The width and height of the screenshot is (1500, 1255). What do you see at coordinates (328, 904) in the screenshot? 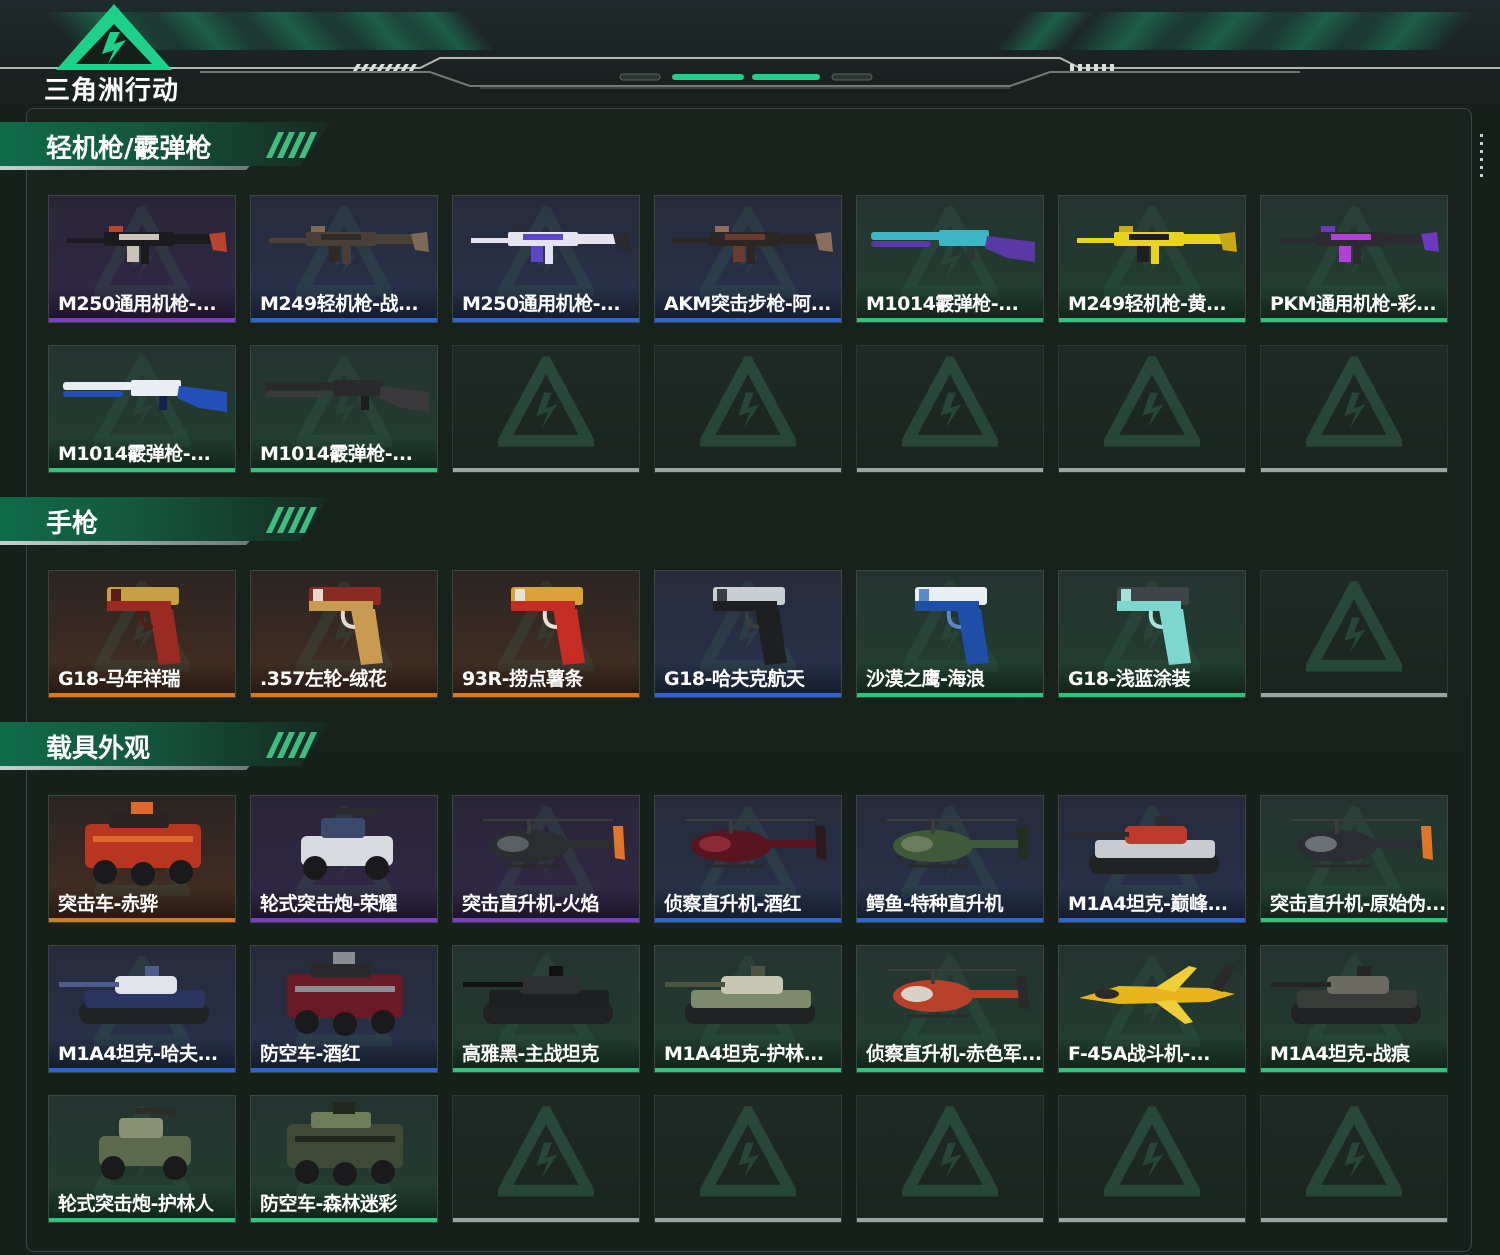
I see `item-label: 轮式突击炮-荣耀` at bounding box center [328, 904].